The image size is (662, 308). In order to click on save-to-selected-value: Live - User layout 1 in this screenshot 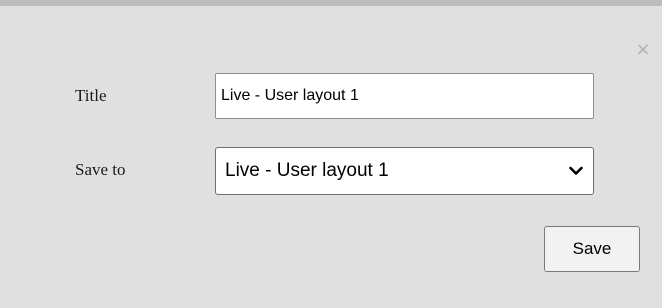, I will do `click(307, 170)`.